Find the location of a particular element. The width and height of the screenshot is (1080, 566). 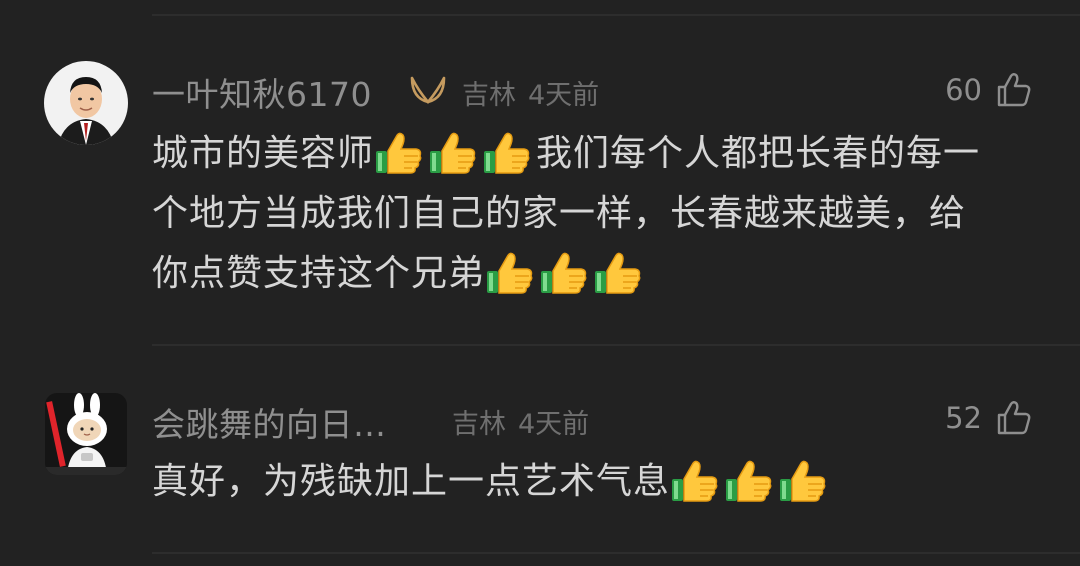

comment-text-part: 你点赞支持这个兄弟 is located at coordinates (319, 273).